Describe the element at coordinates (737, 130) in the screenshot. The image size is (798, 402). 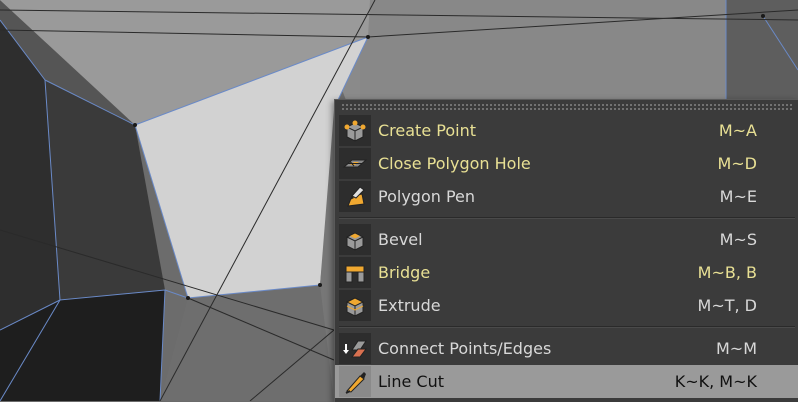
I see `menu-item-shortcut: M~A` at that location.